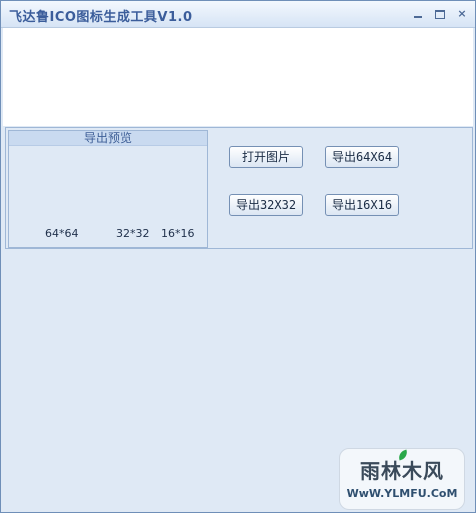 This screenshot has width=476, height=513. I want to click on close-icon: ×, so click(462, 13).